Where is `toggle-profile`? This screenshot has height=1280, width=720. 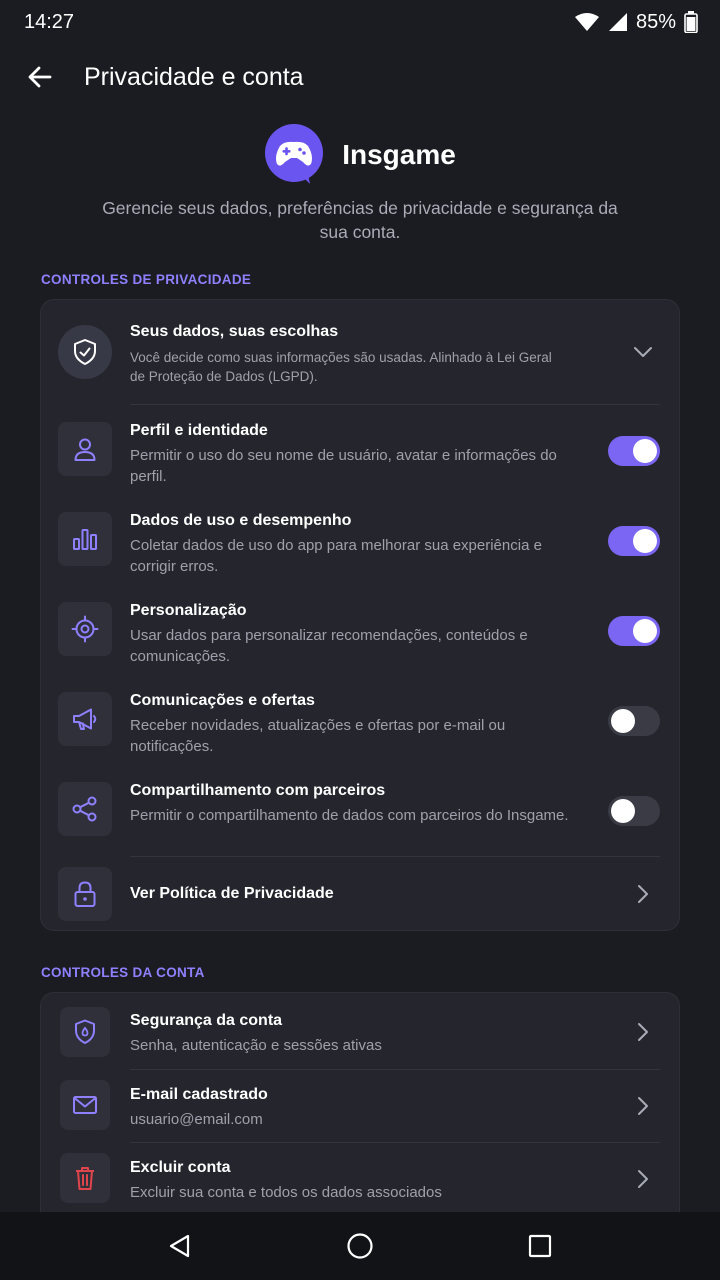 toggle-profile is located at coordinates (634, 451).